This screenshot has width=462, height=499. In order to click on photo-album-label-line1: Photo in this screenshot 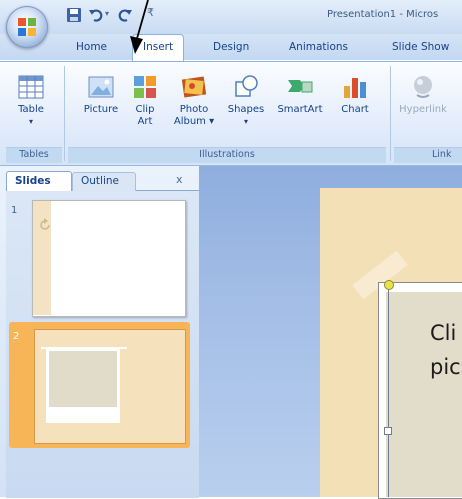, I will do `click(194, 109)`.